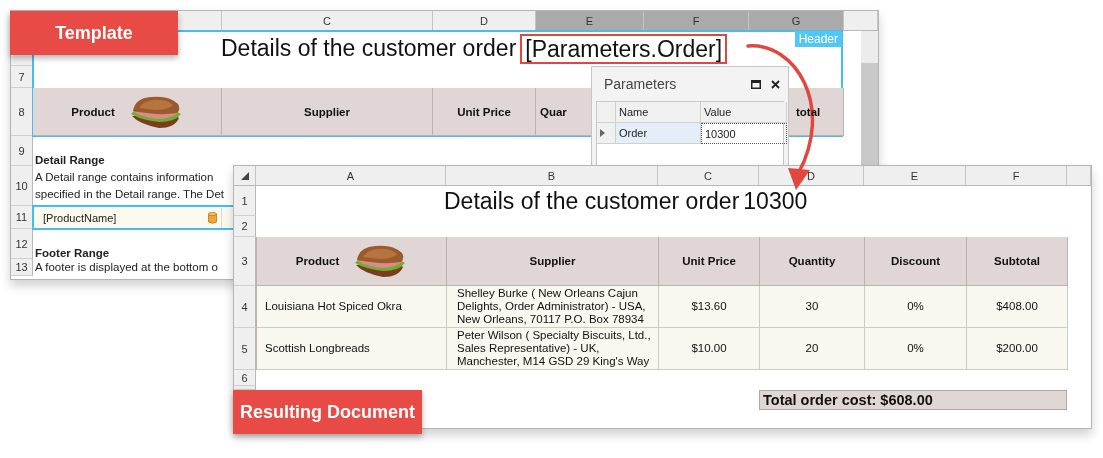  Describe the element at coordinates (913, 400) in the screenshot. I see `total-cost: Total order cost: $608.00` at that location.